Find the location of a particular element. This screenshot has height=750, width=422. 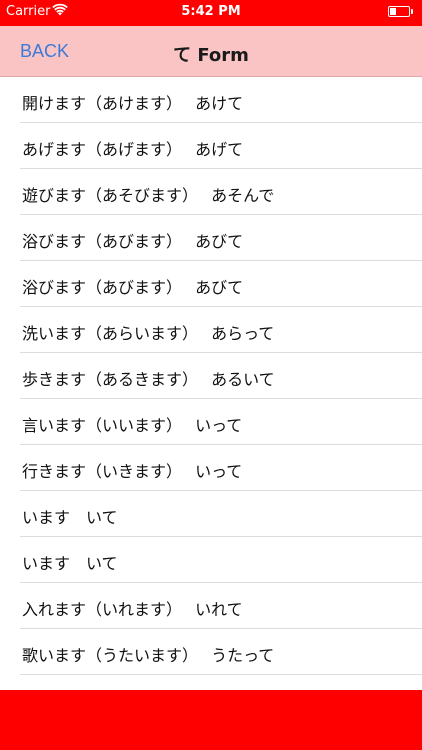

list-item: 遊びます（あそびます） あそんで is located at coordinates (211, 192).